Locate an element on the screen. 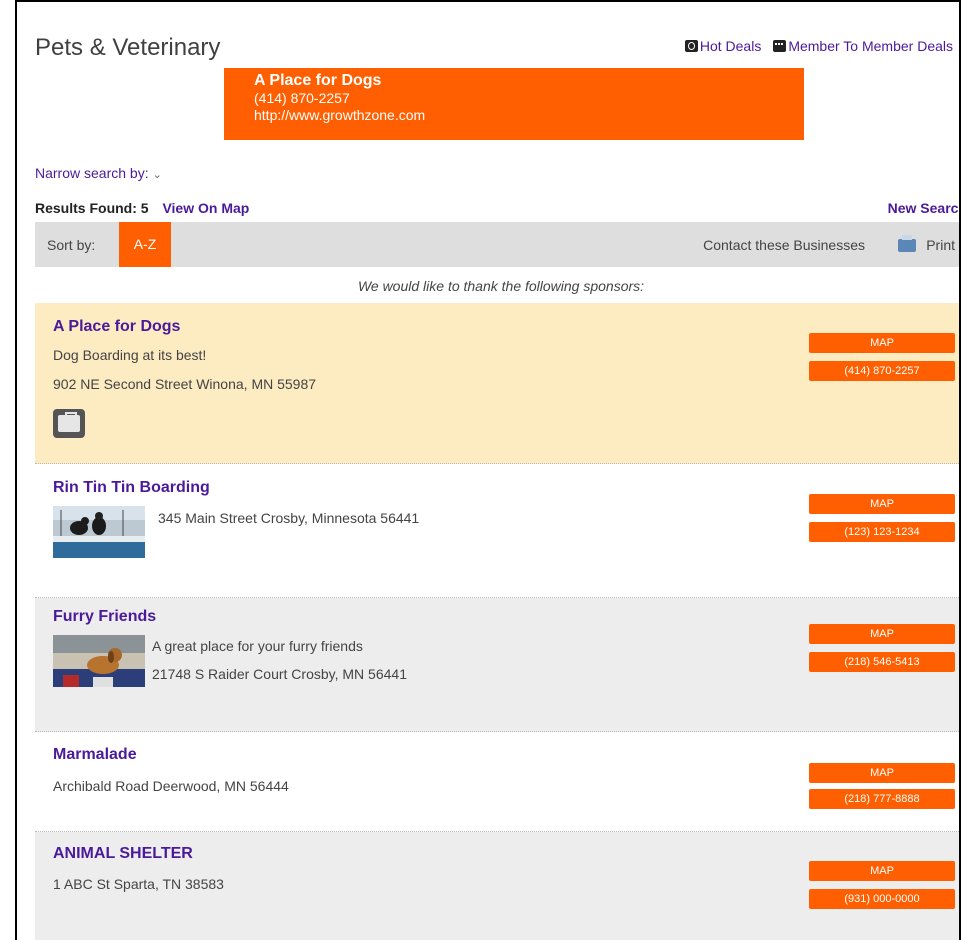  narrow-search-toggle: Narrow search by: ⌄ is located at coordinates (98, 173).